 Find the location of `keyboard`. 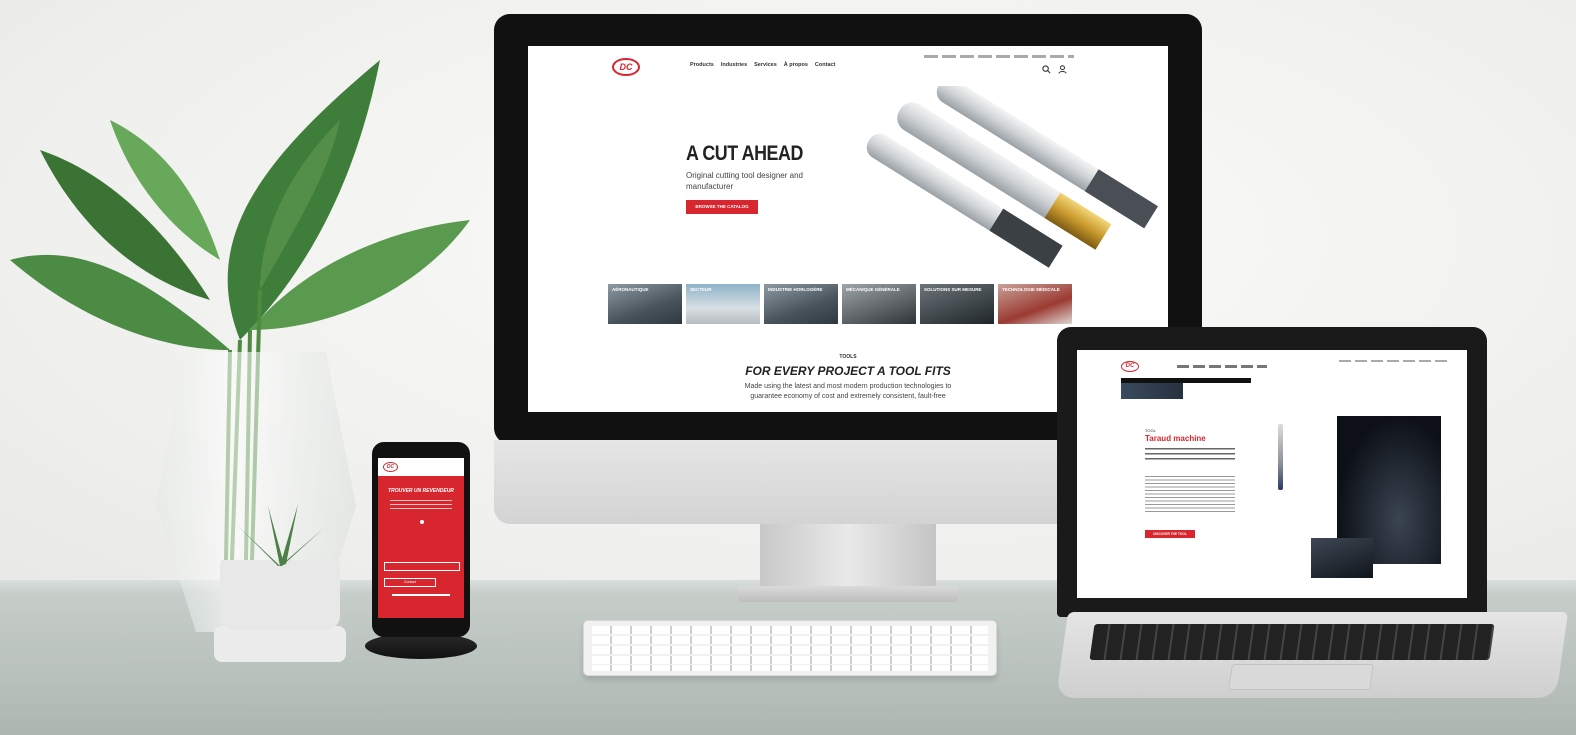

keyboard is located at coordinates (790, 648).